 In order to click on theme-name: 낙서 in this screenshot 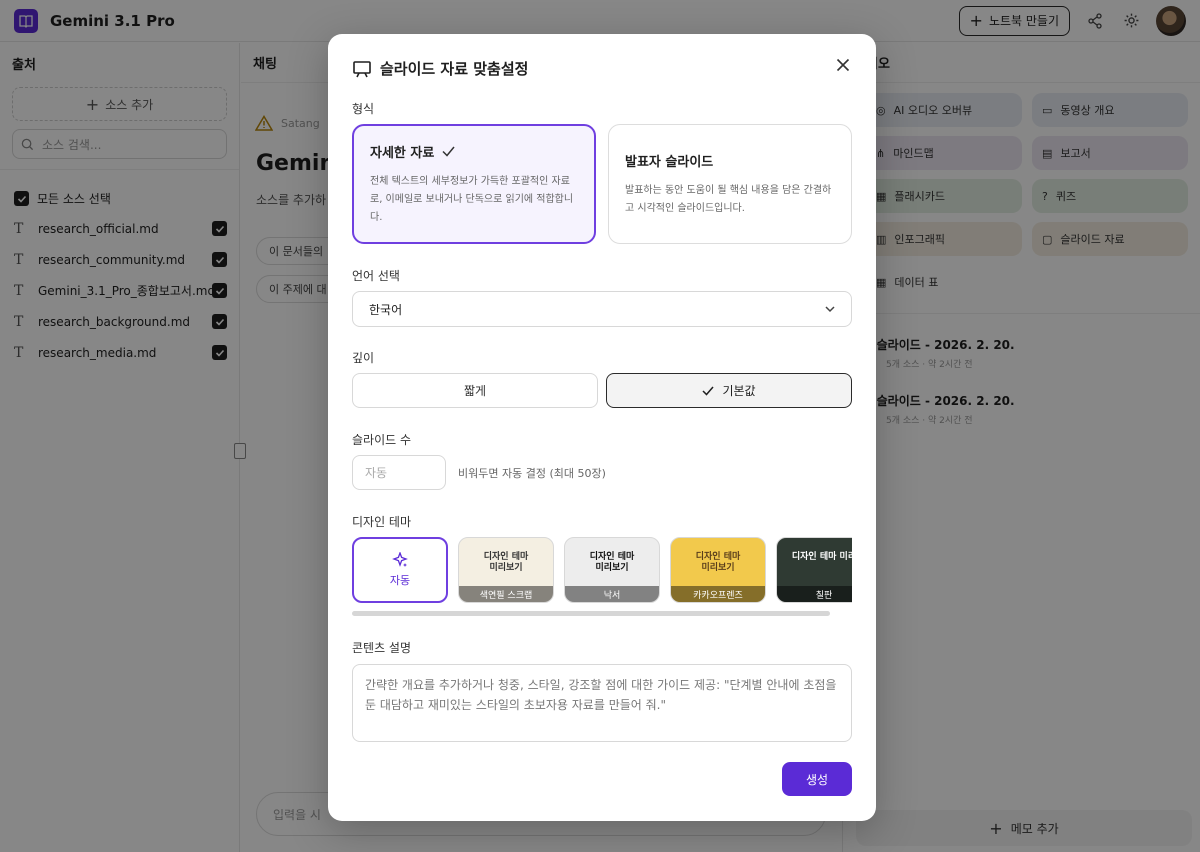, I will do `click(612, 594)`.